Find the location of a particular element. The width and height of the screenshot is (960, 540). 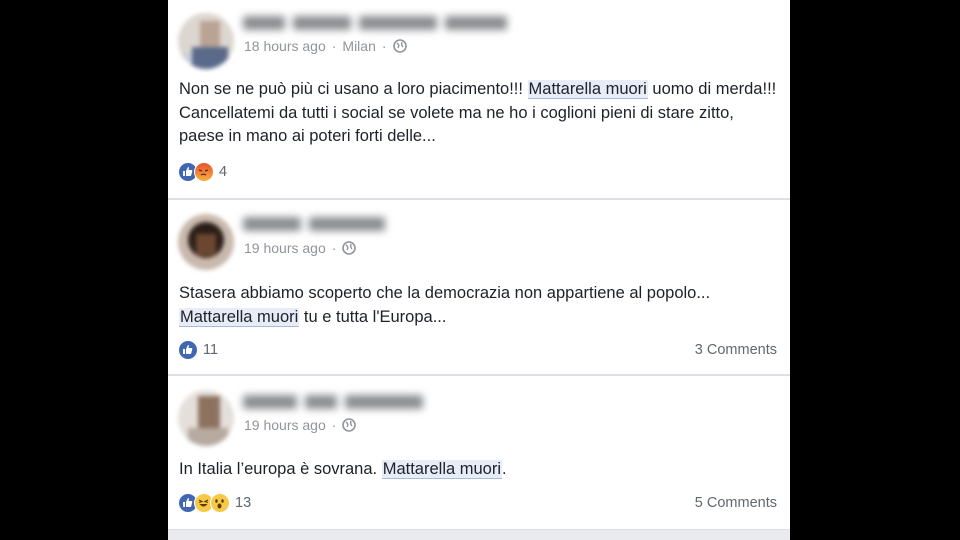

wow-icon is located at coordinates (220, 503).